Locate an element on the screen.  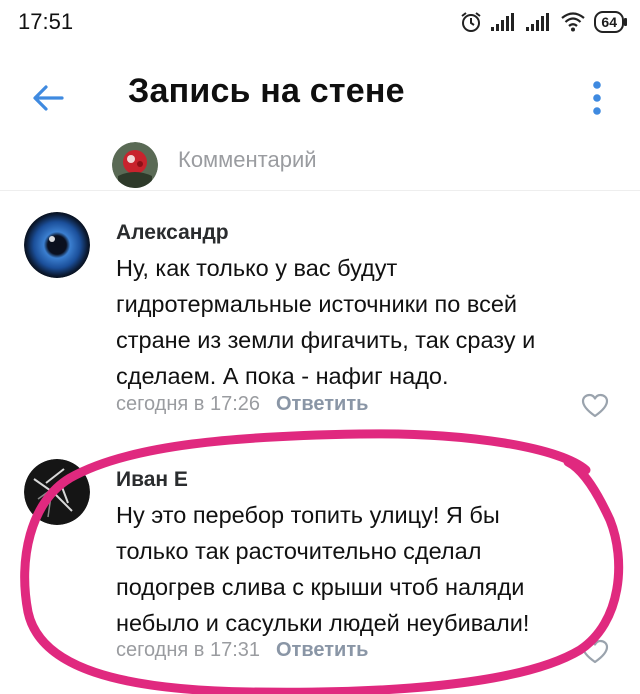
comment-line: сделаем. А пока - нафиг надо. is located at coordinates (282, 376).